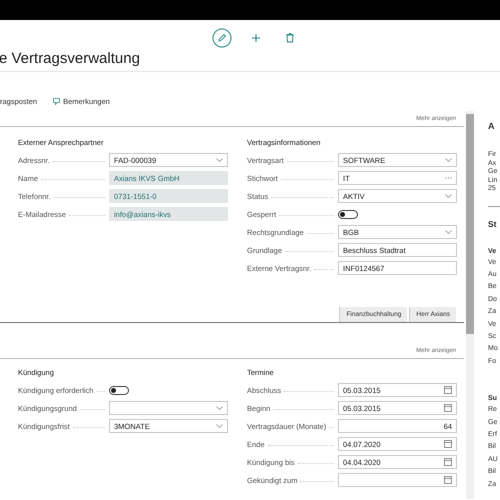 The image size is (500, 500). I want to click on page-title: e Vertragsverwaltung, so click(70, 58).